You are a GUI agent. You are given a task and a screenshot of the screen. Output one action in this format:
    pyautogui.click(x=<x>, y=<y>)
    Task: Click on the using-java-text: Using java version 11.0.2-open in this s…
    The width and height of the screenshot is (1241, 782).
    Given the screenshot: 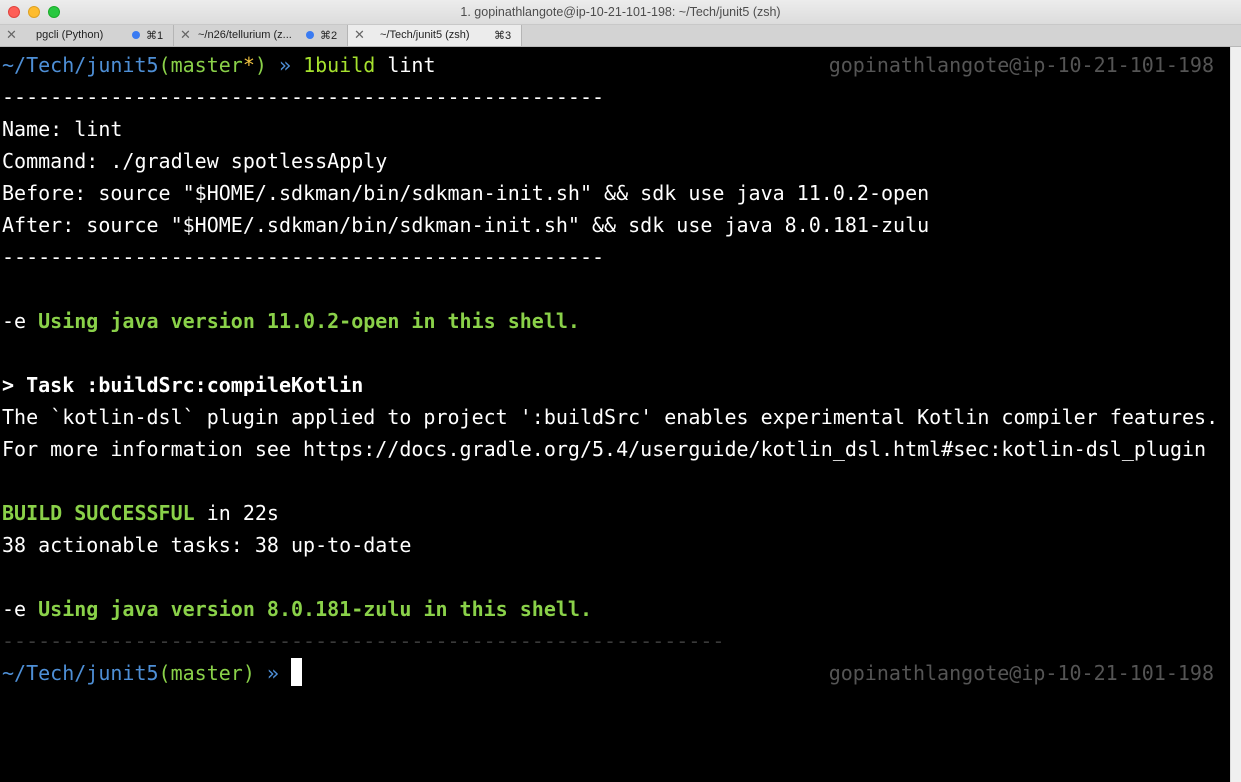 What is the action you would take?
    pyautogui.click(x=309, y=321)
    